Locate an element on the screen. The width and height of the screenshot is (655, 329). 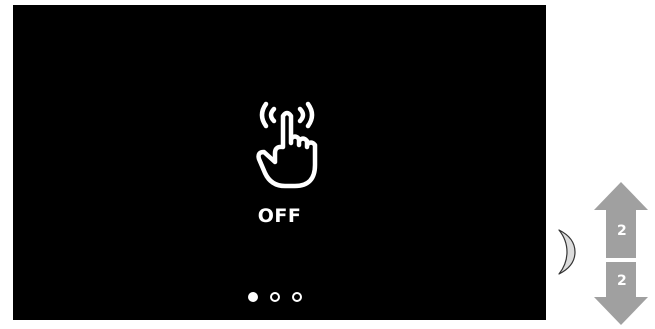
touch-hand-icon is located at coordinates (287, 143).